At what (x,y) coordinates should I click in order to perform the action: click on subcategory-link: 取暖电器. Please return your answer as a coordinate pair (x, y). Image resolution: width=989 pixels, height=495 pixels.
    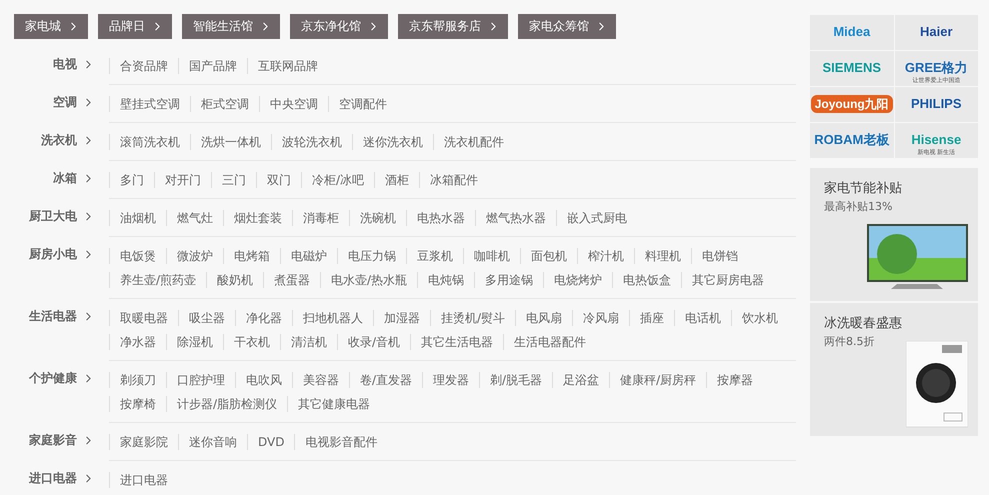
    Looking at the image, I should click on (143, 318).